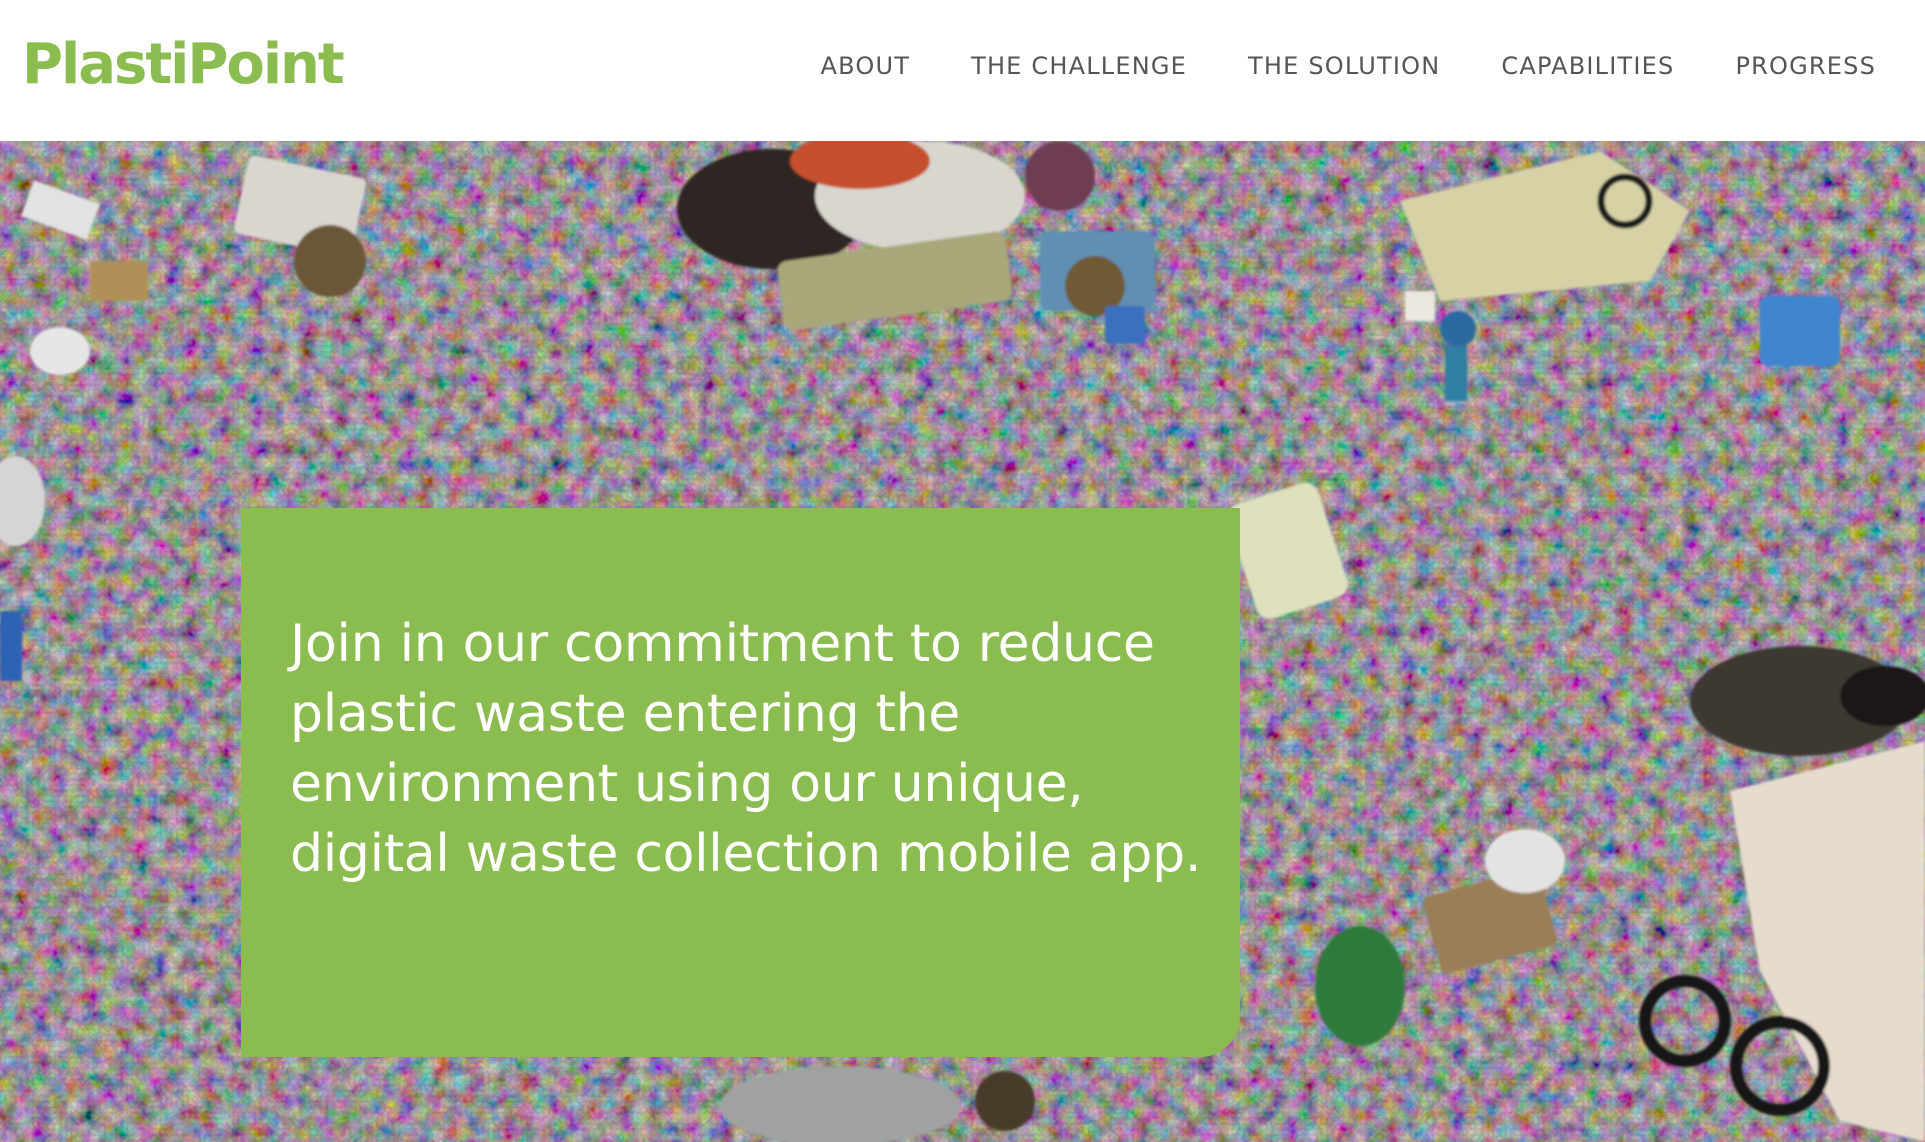 This screenshot has height=1142, width=1925. I want to click on nav-about: ABOUT, so click(866, 66).